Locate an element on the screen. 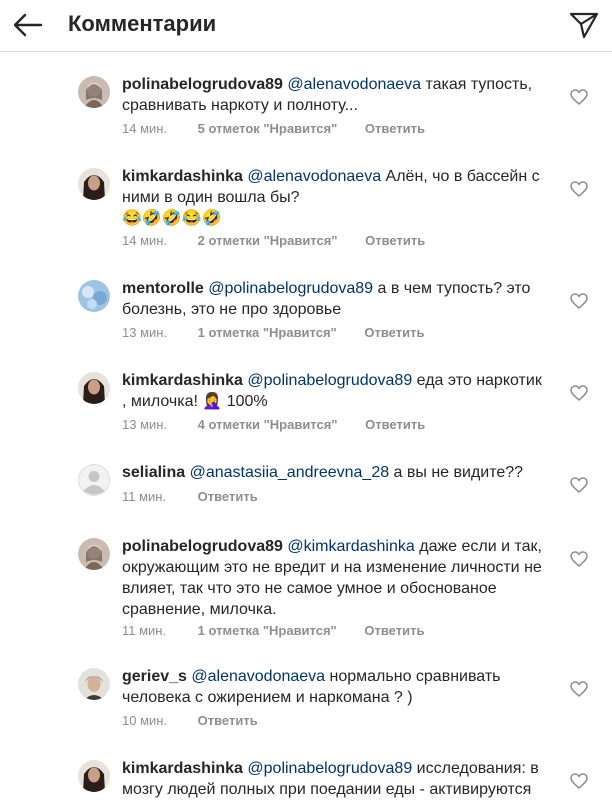 This screenshot has width=612, height=800. comment-username: geriev_s is located at coordinates (154, 676).